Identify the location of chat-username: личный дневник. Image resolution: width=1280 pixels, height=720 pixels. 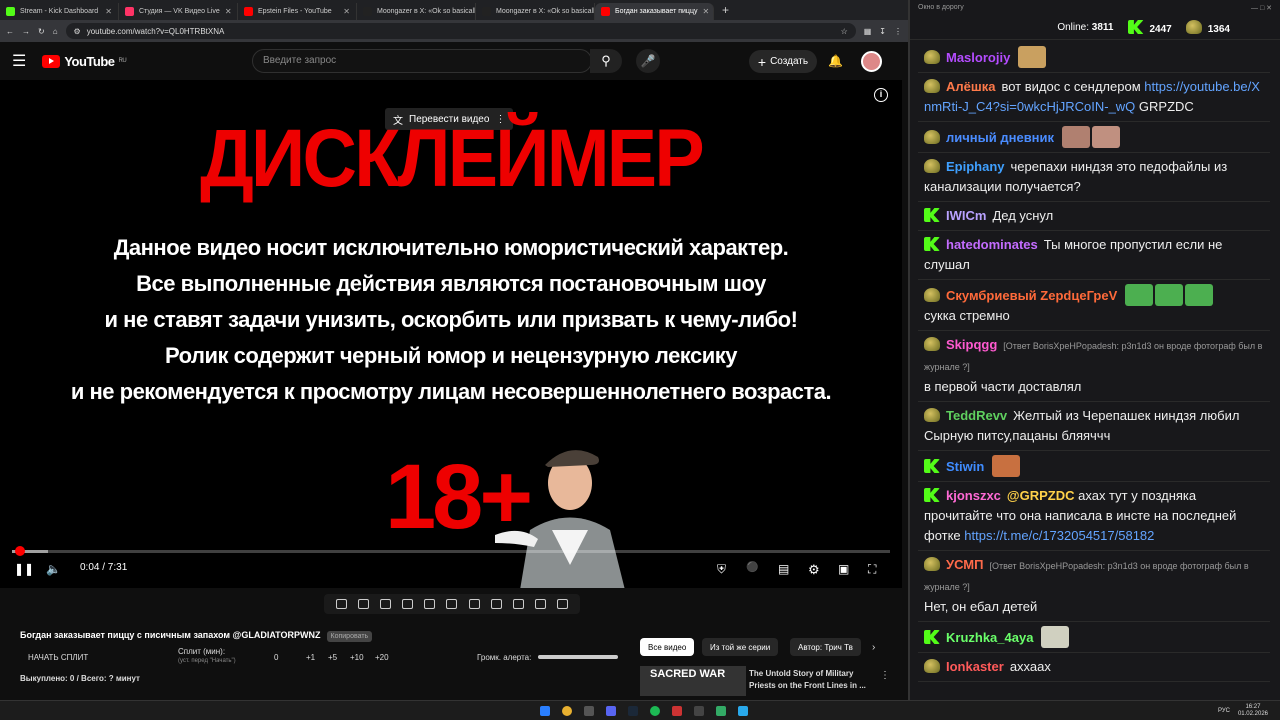
(1000, 137).